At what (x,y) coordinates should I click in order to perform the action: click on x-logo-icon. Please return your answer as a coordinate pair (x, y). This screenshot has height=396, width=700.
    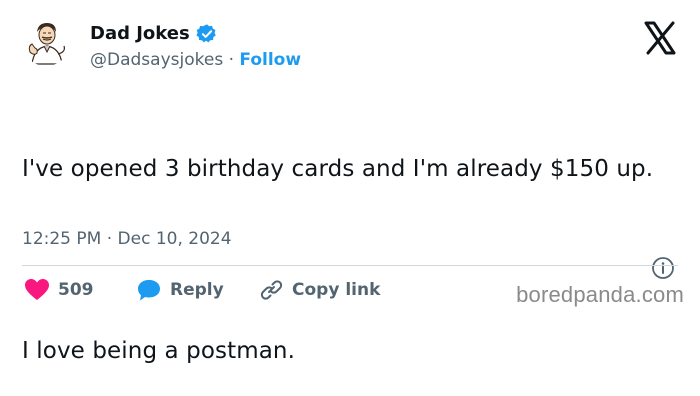
    Looking at the image, I should click on (660, 38).